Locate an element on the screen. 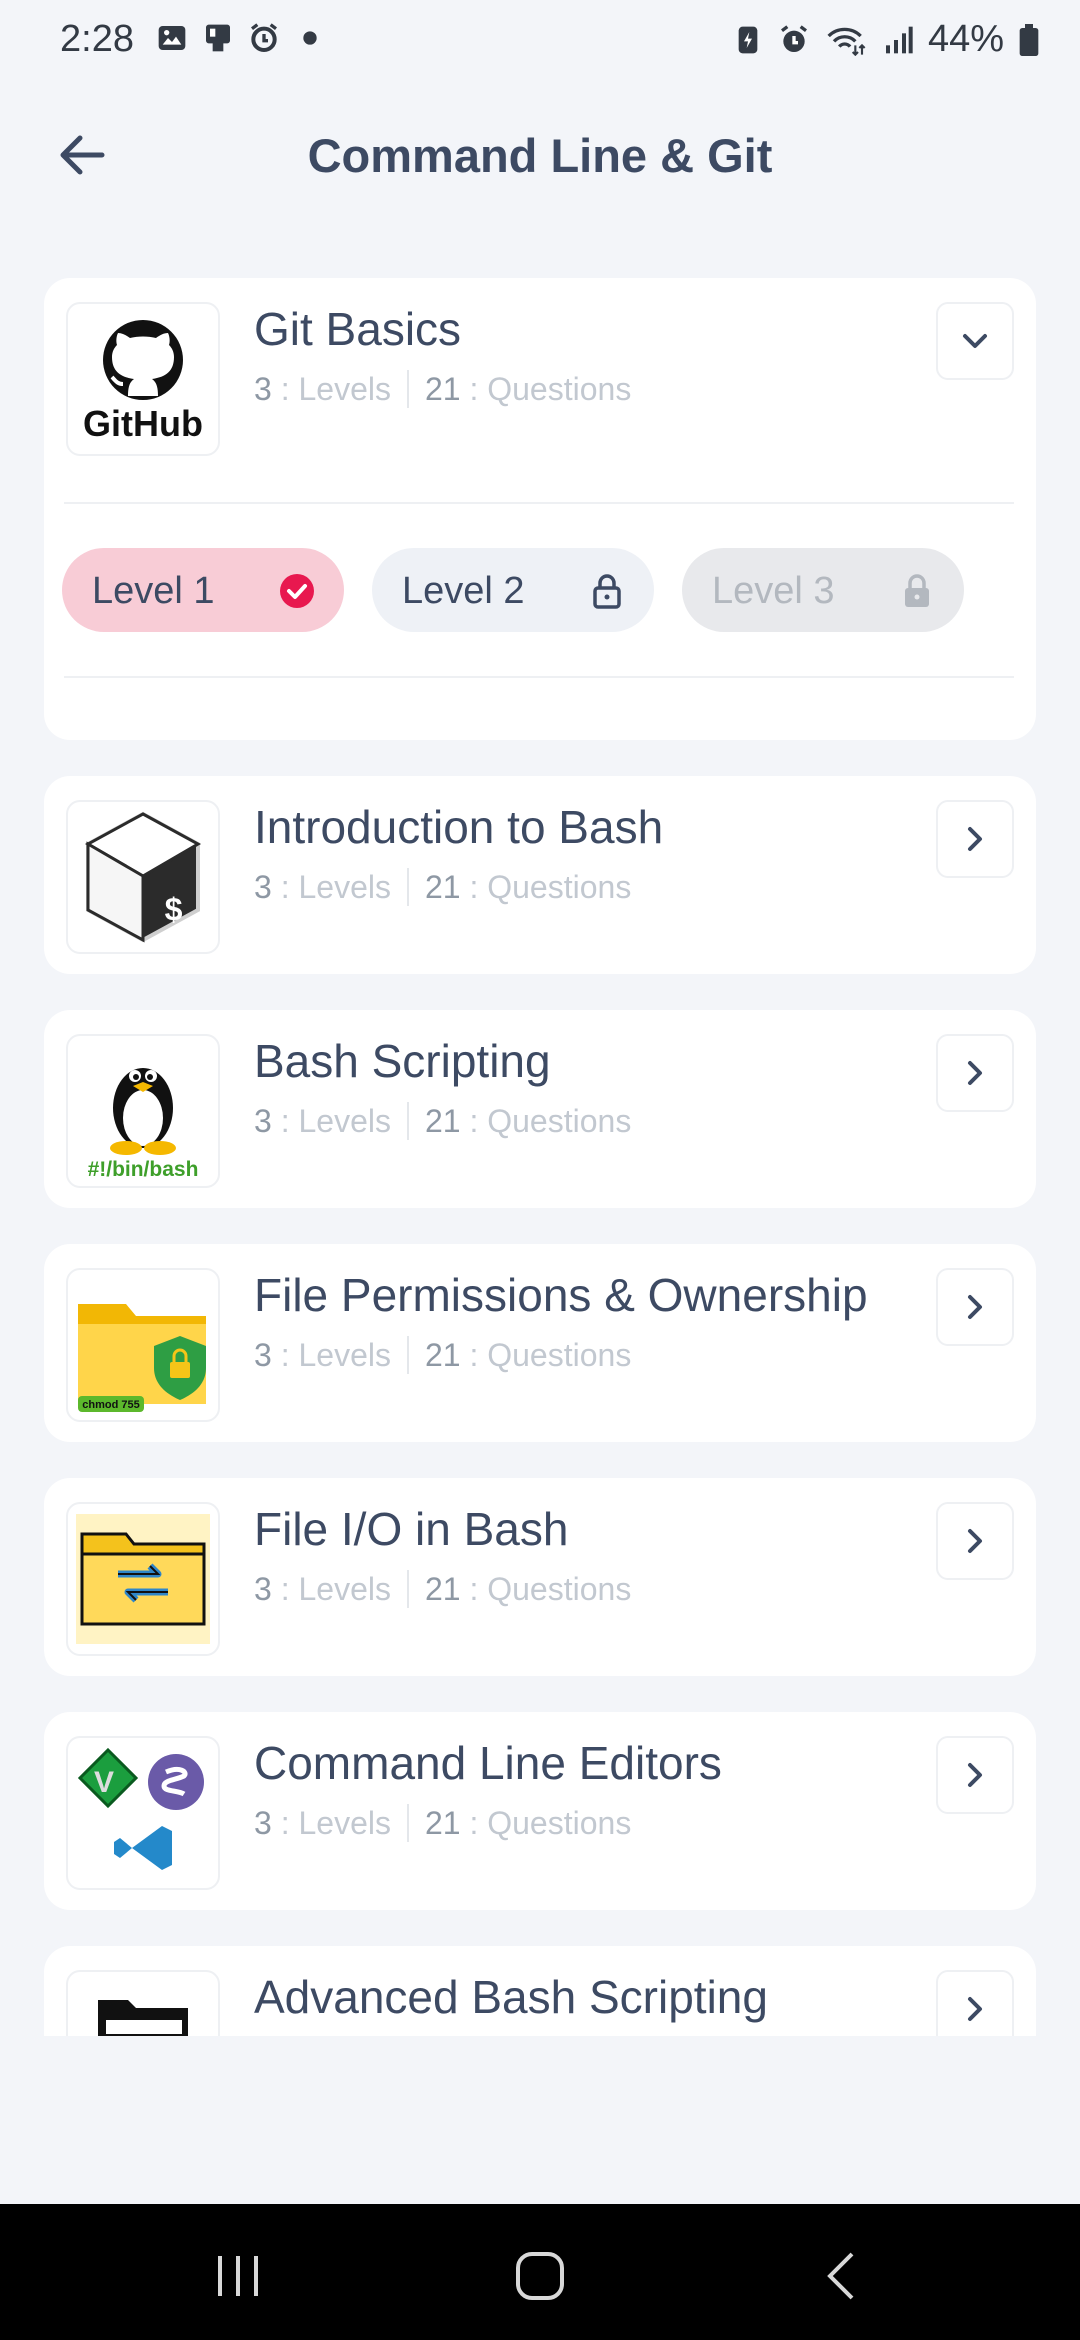  tux-bash-logo: #!/bin/bash is located at coordinates (143, 1111).